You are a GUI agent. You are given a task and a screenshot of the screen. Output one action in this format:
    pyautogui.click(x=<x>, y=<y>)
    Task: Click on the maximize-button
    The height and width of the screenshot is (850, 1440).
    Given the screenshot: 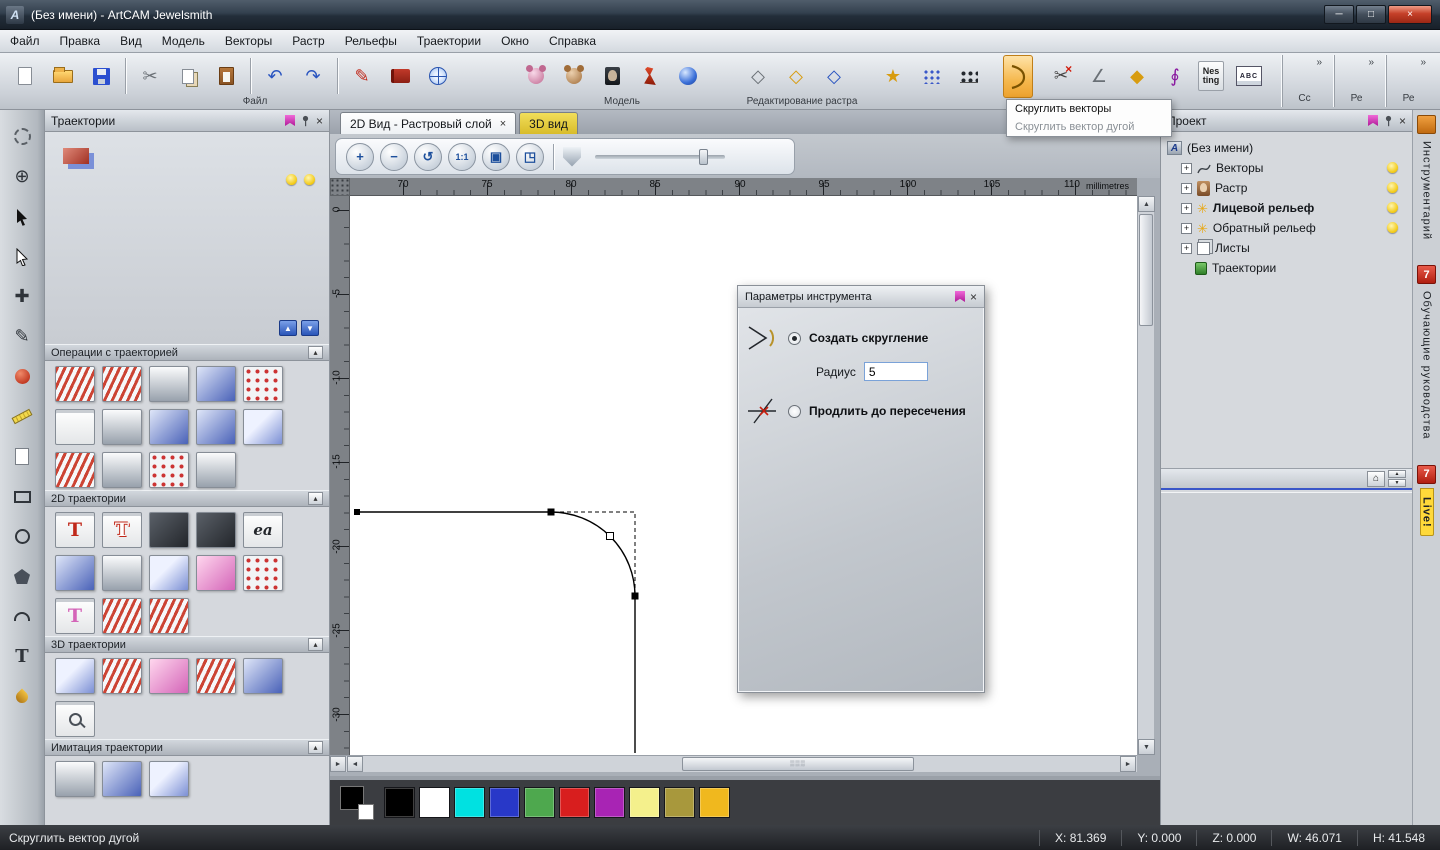 What is the action you would take?
    pyautogui.click(x=1371, y=14)
    